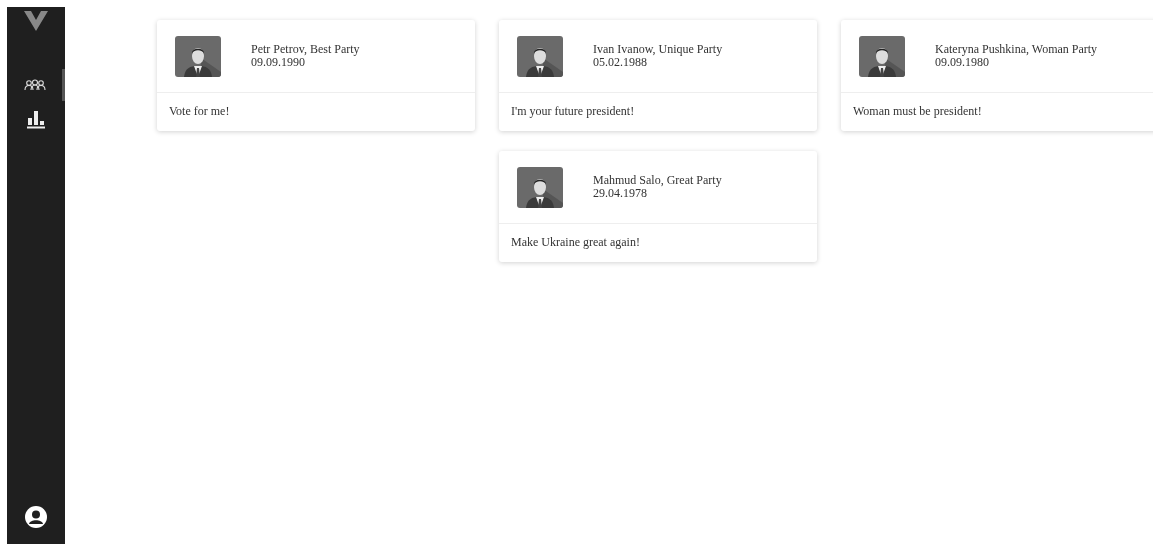 This screenshot has height=544, width=1153. I want to click on birth-date: 29.04.1978, so click(620, 193).